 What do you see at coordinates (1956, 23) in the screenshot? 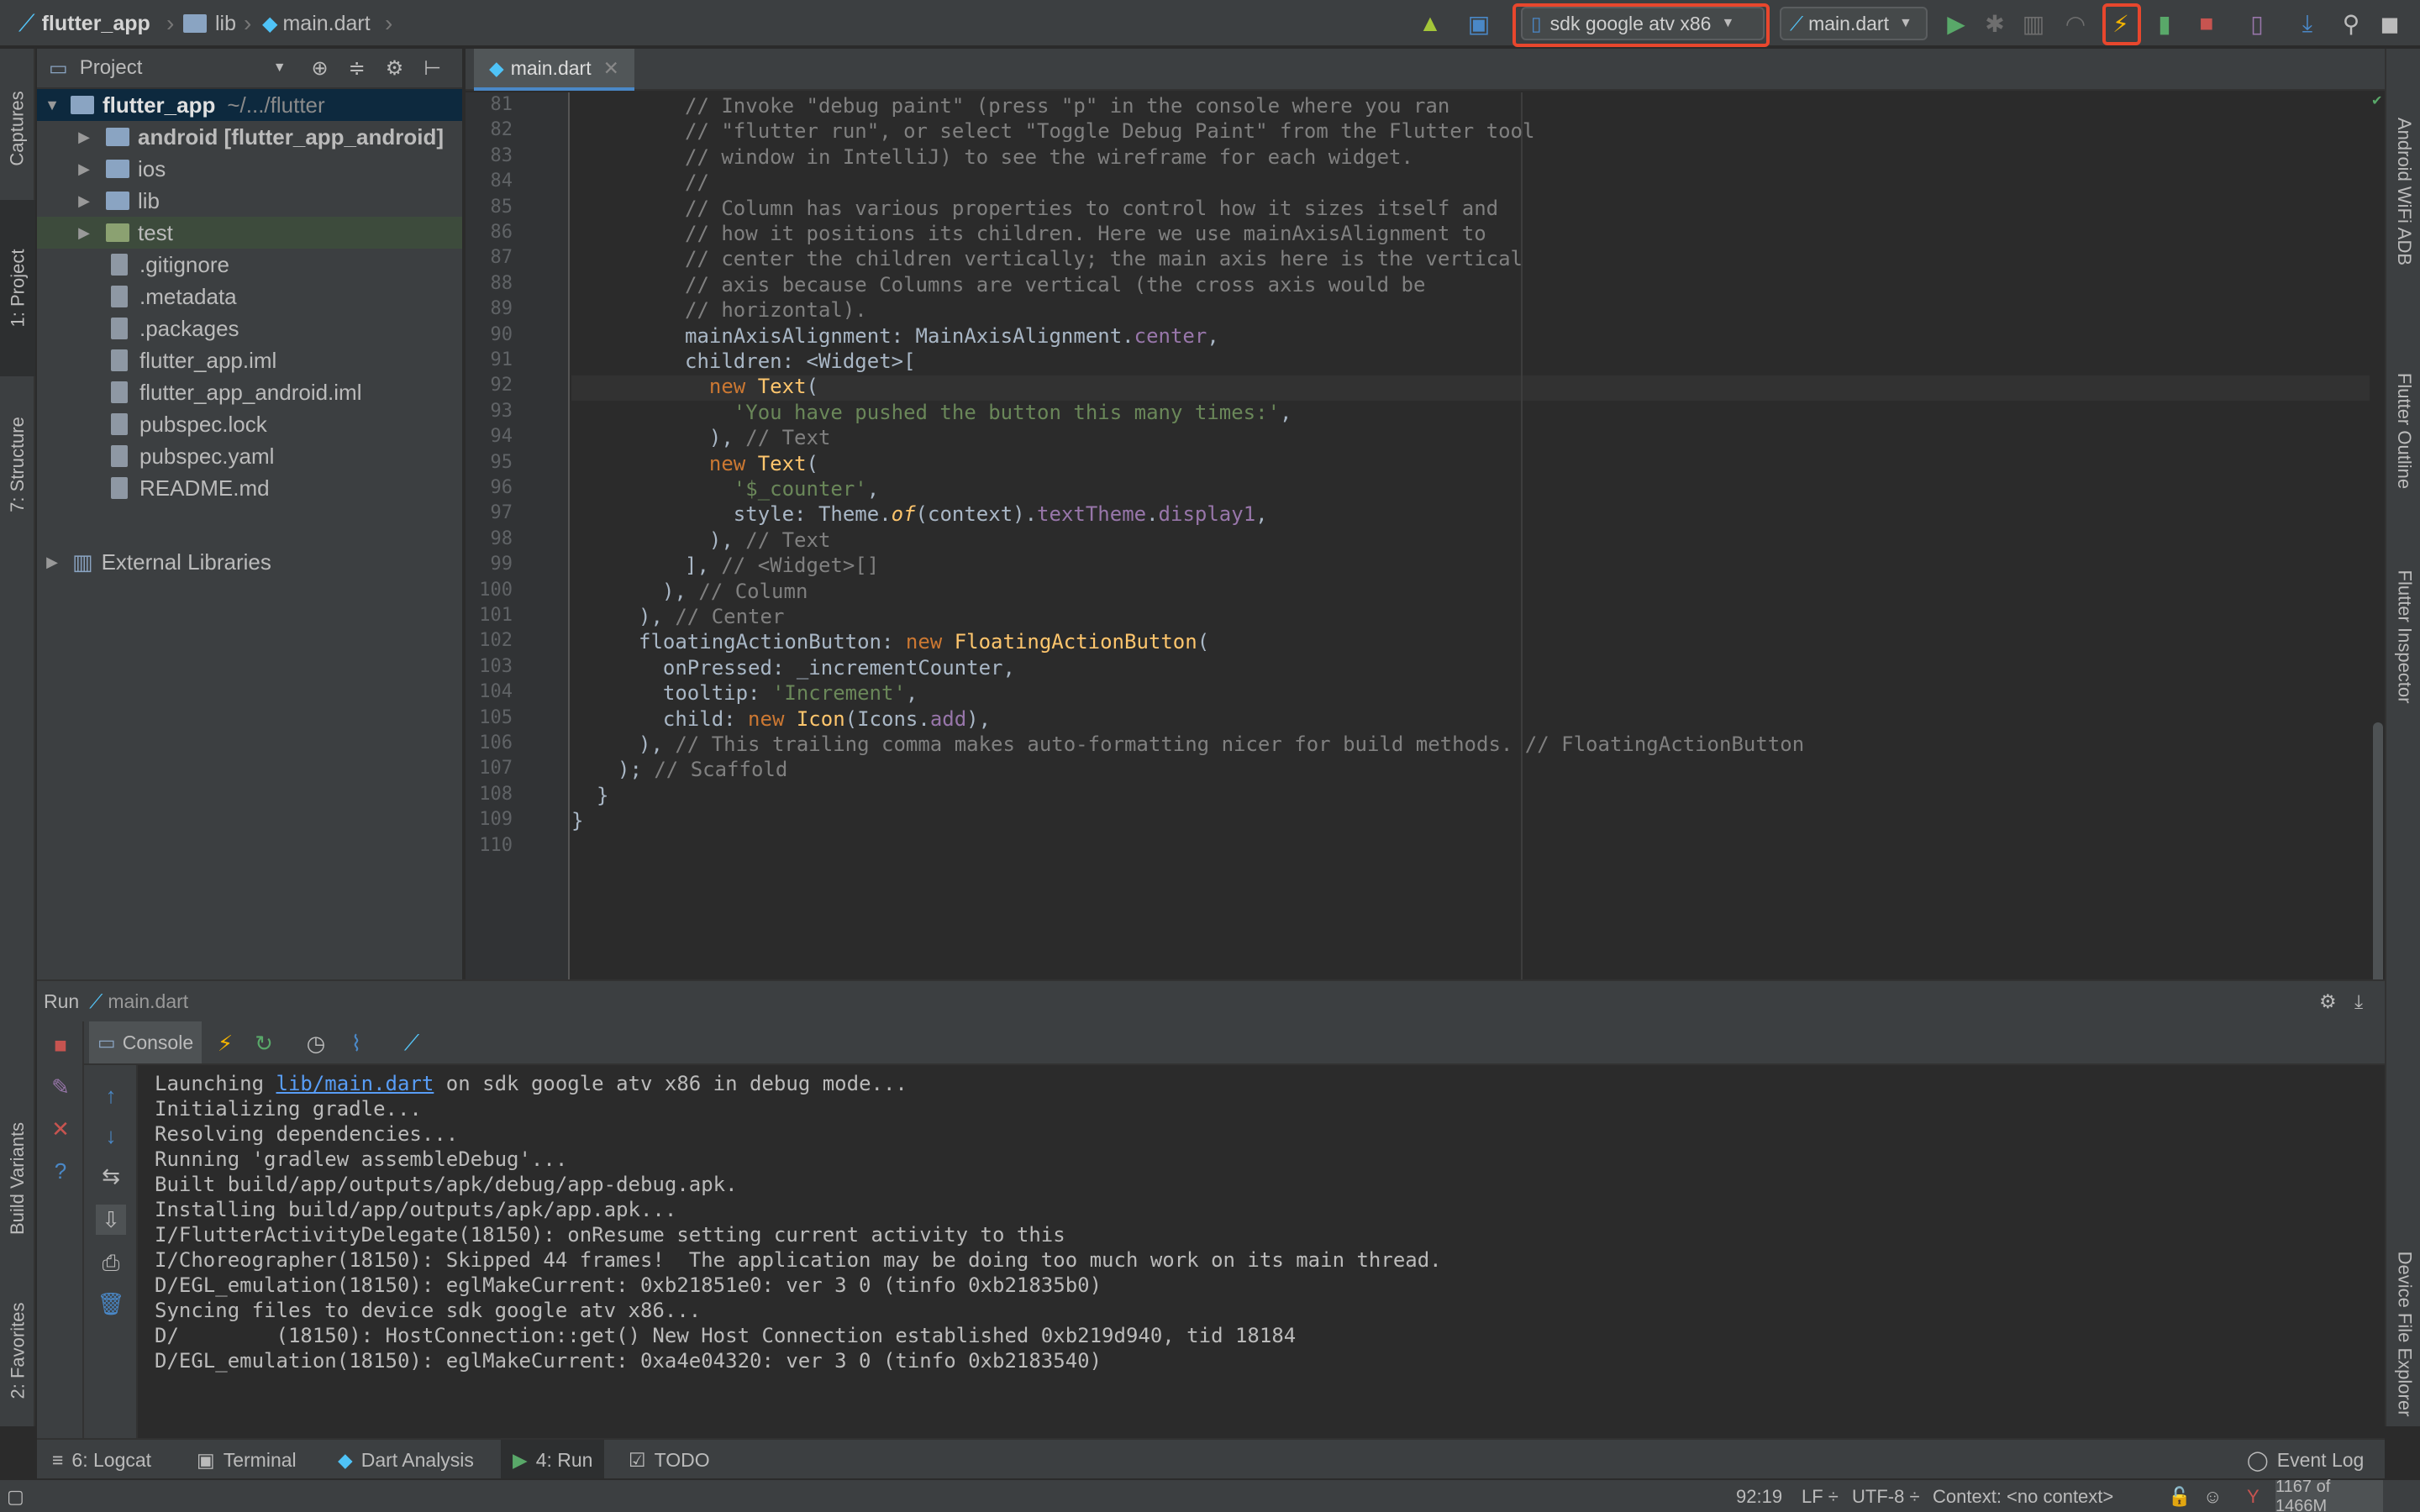
I see `run-icon: ▶` at bounding box center [1956, 23].